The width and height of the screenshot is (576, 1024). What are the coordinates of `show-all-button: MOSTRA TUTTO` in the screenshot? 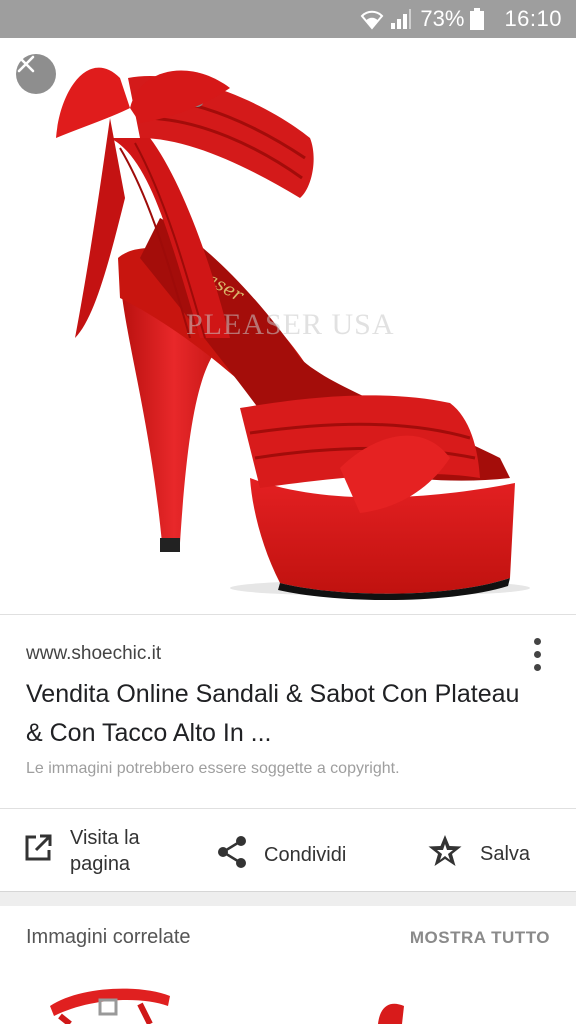 It's located at (480, 938).